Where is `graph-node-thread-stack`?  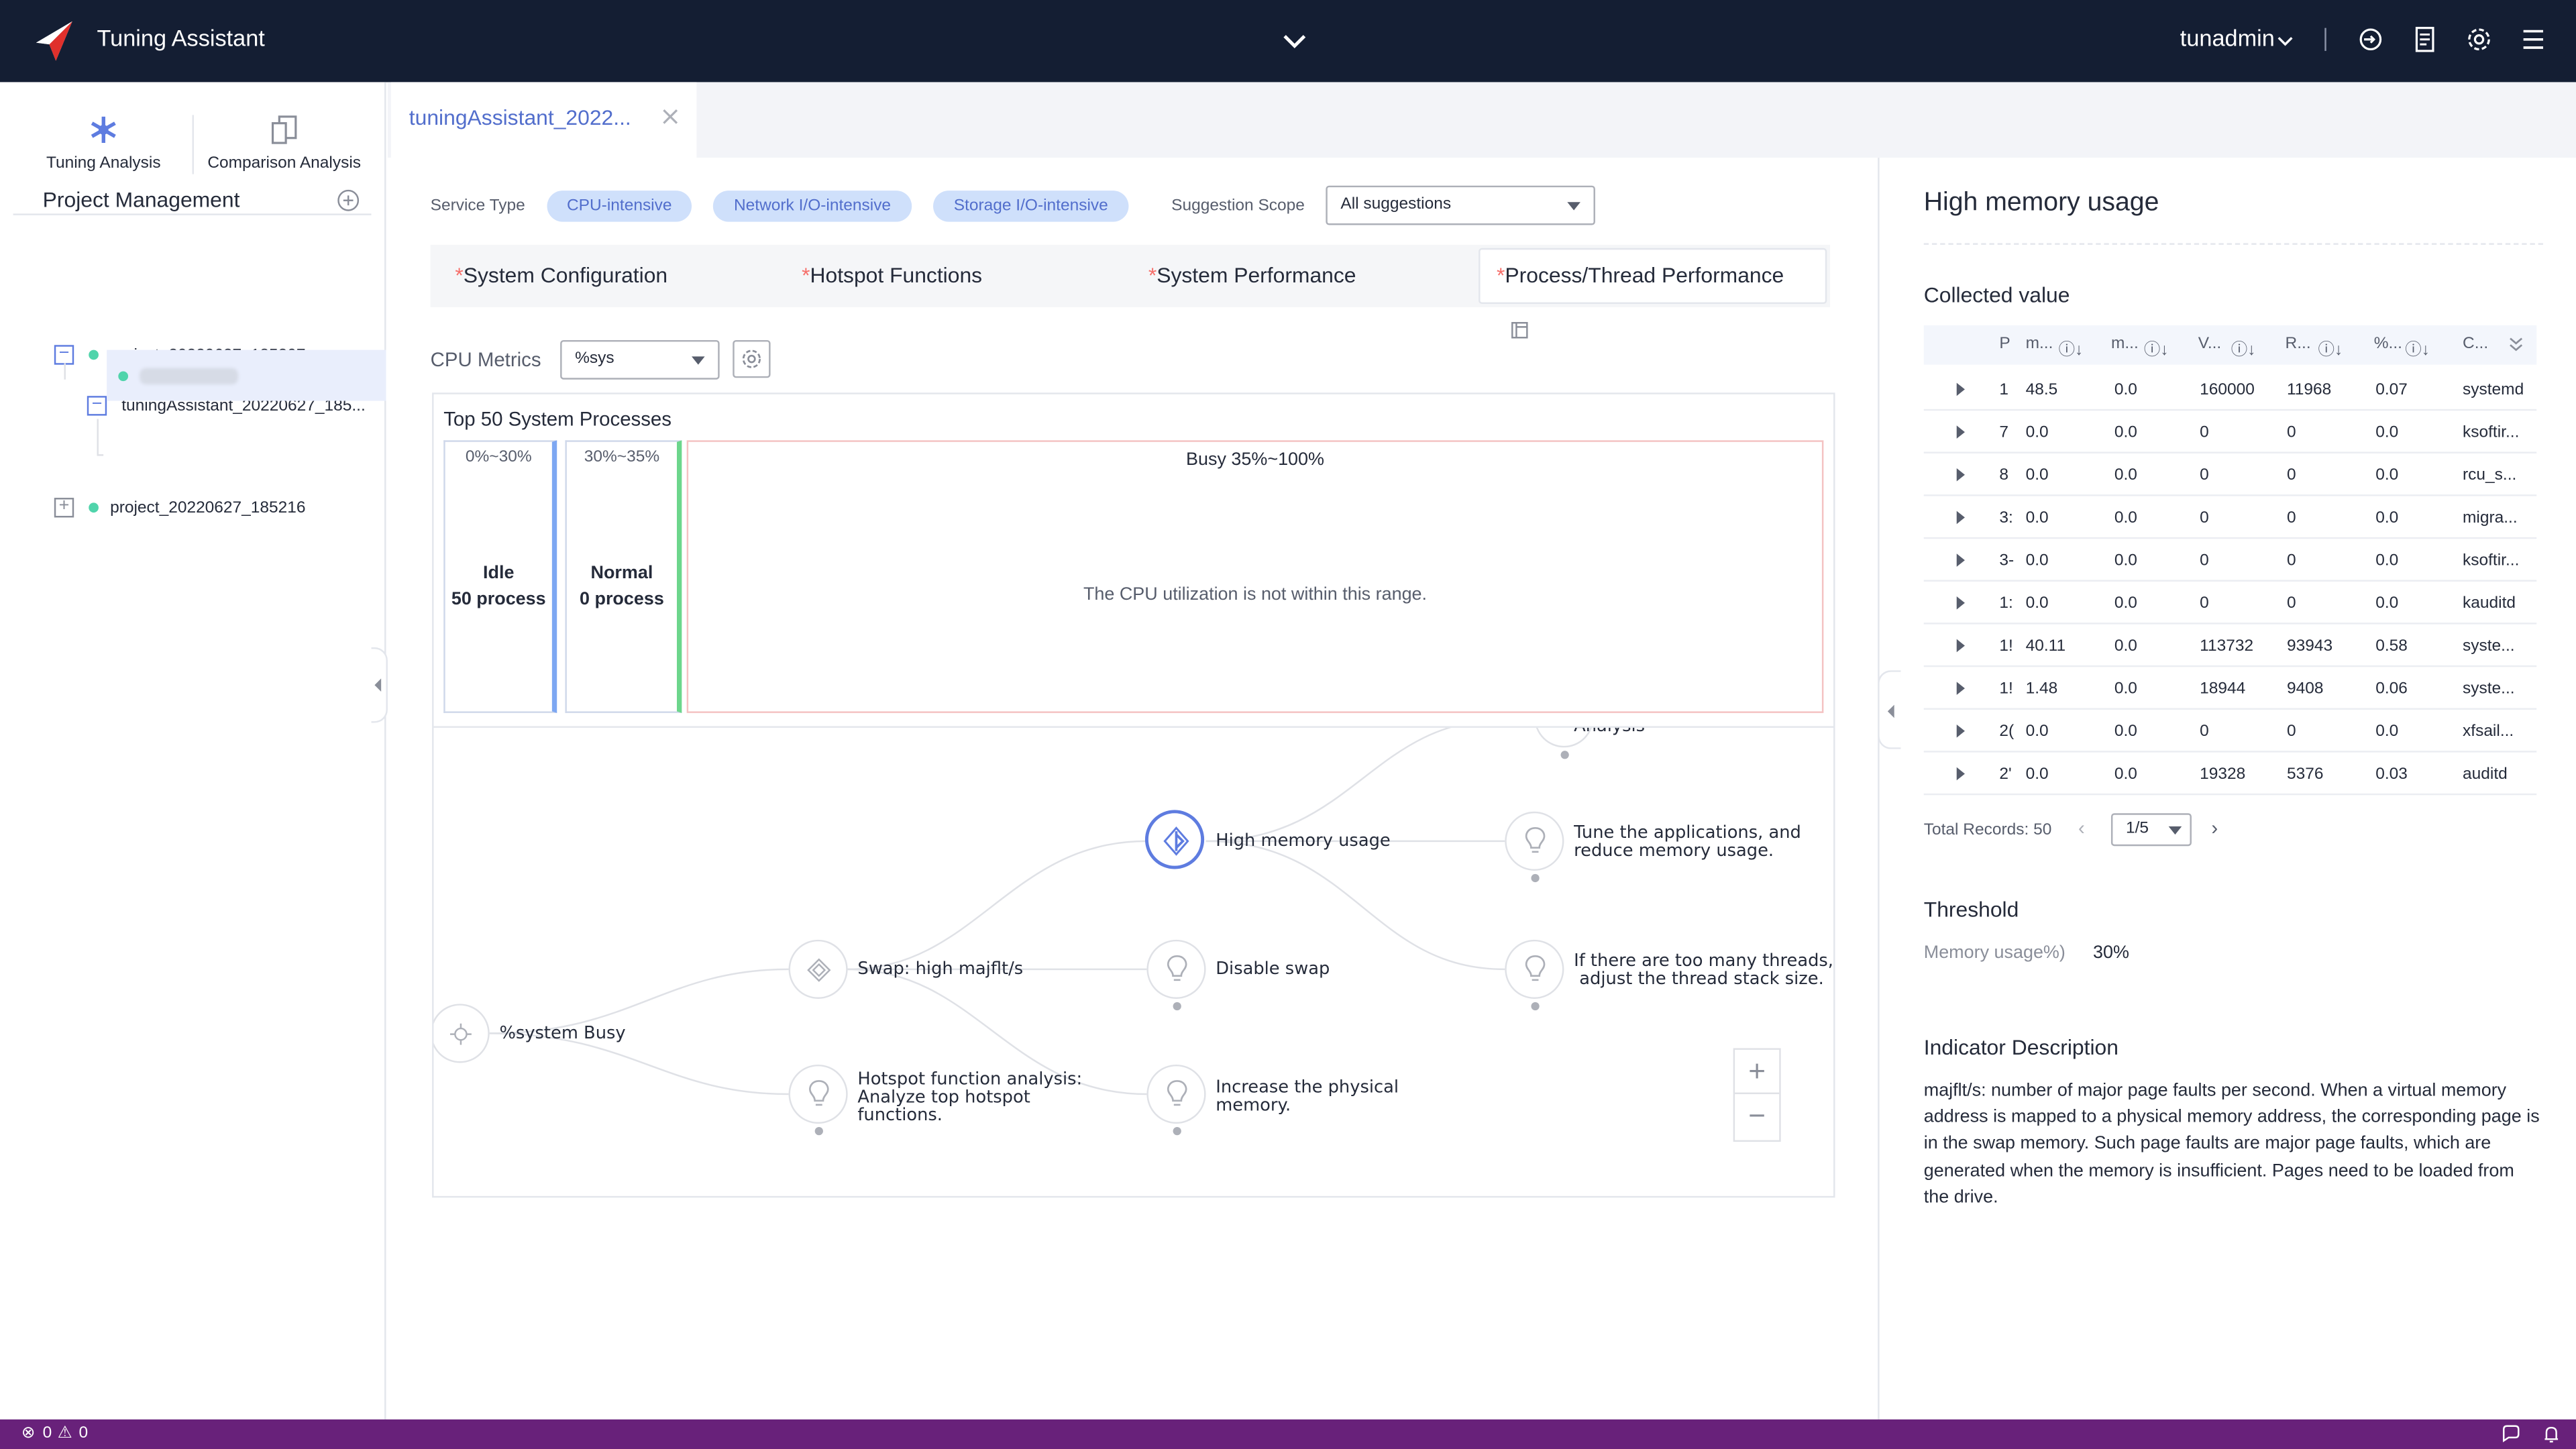 graph-node-thread-stack is located at coordinates (1534, 975).